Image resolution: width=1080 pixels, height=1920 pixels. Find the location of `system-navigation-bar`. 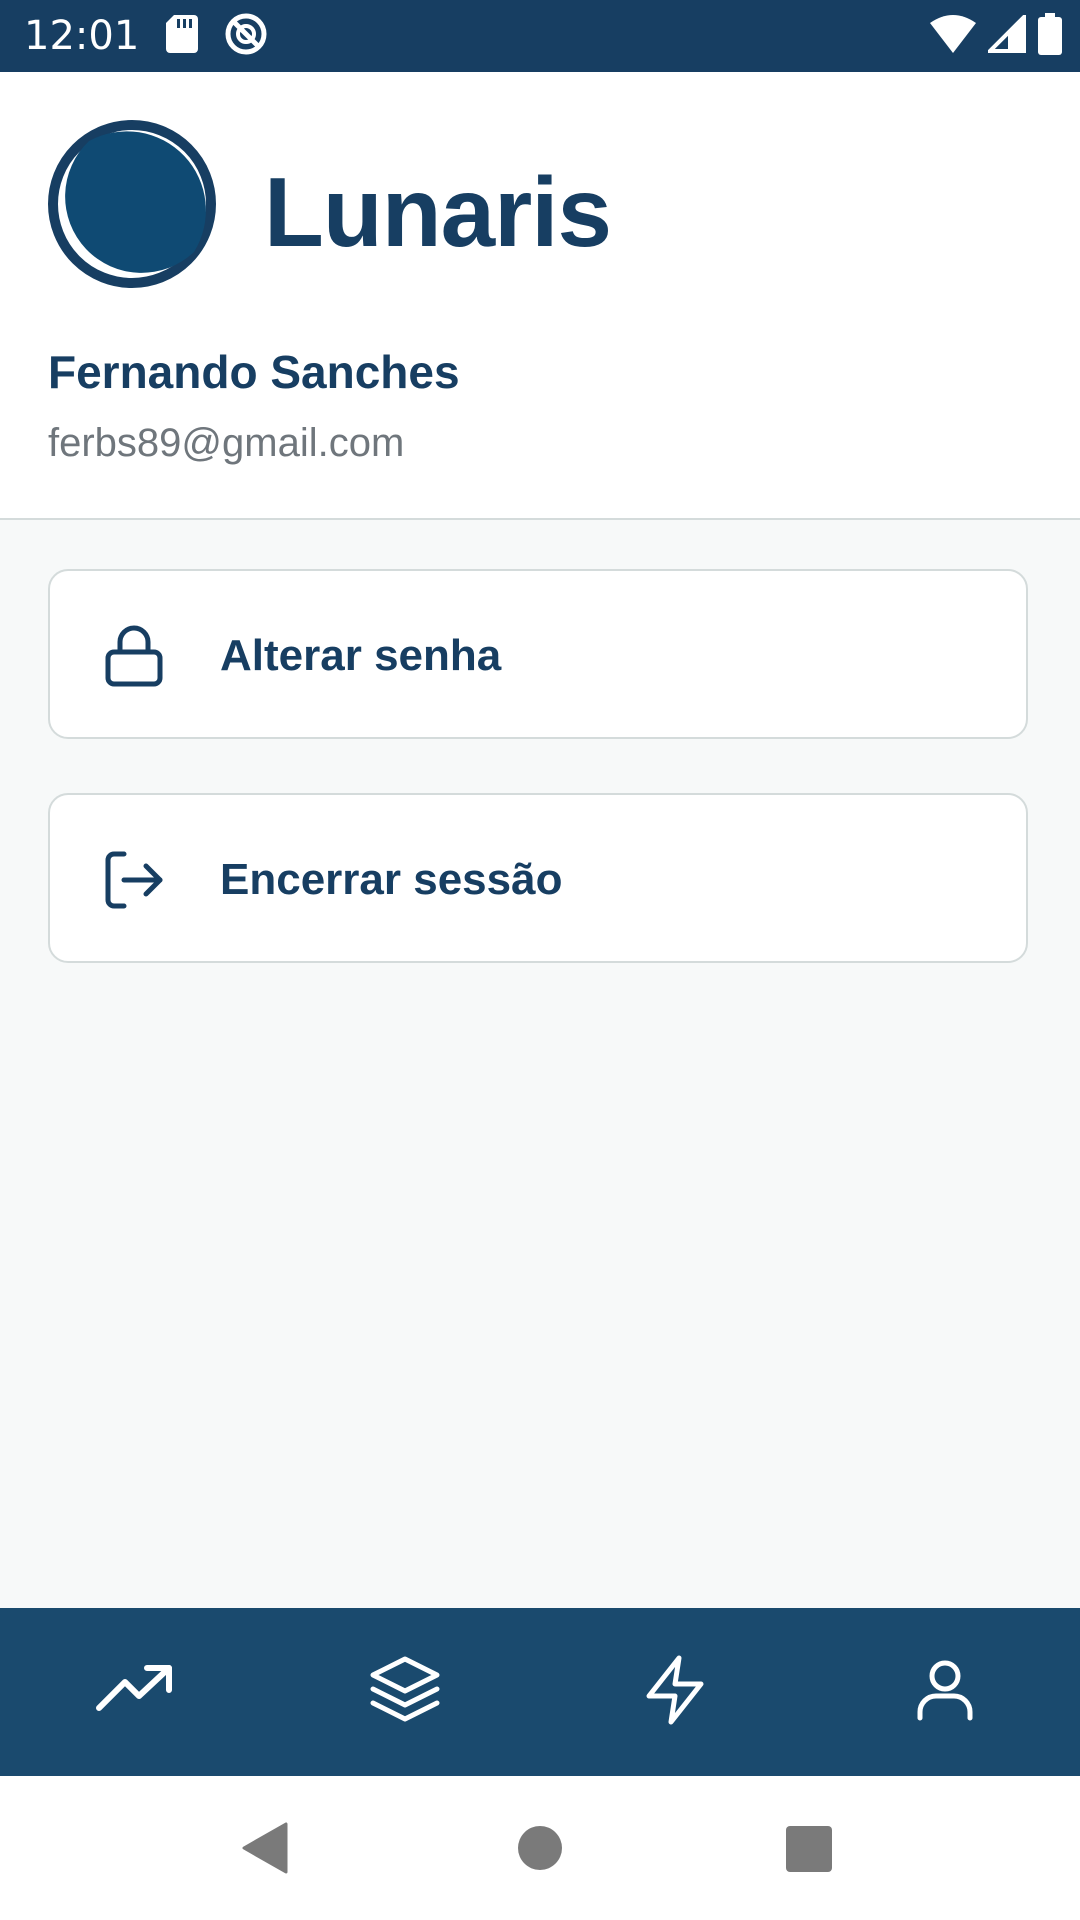

system-navigation-bar is located at coordinates (540, 1848).